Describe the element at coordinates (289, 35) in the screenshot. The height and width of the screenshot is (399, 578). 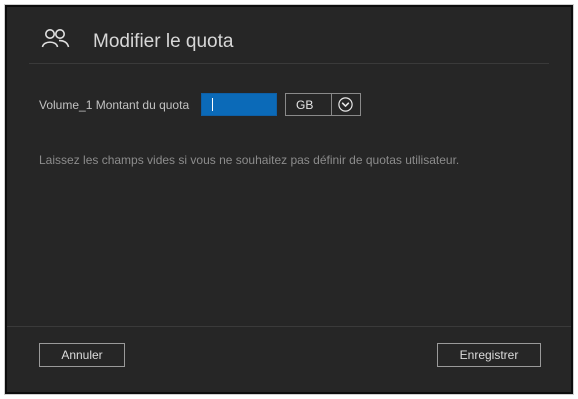
I see `dialog-header: Modifier le quota` at that location.